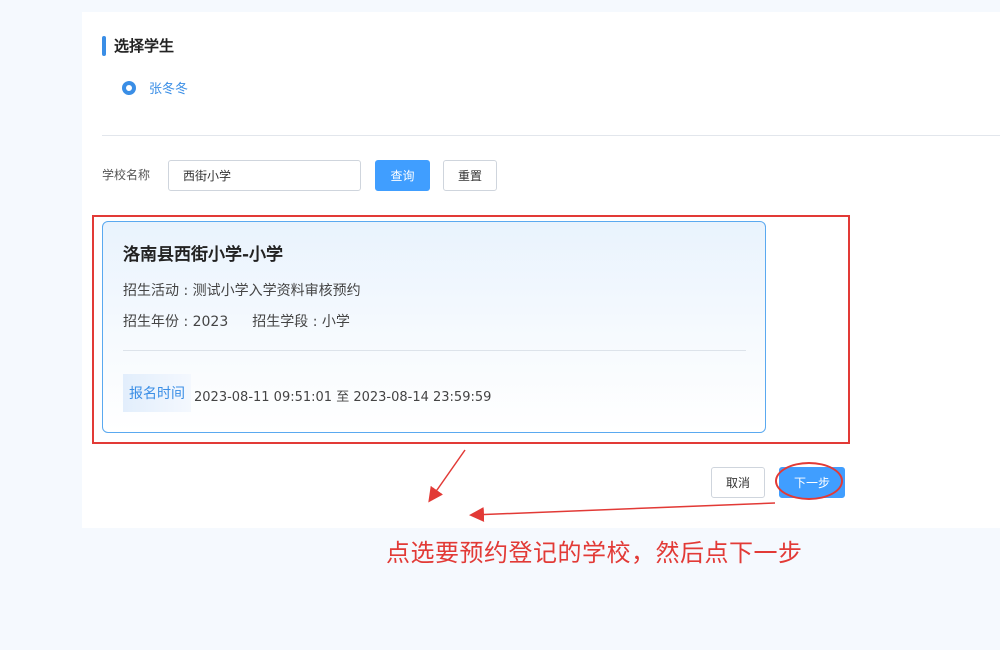 This screenshot has width=1000, height=650. Describe the element at coordinates (402, 175) in the screenshot. I see `query-button: 查询` at that location.